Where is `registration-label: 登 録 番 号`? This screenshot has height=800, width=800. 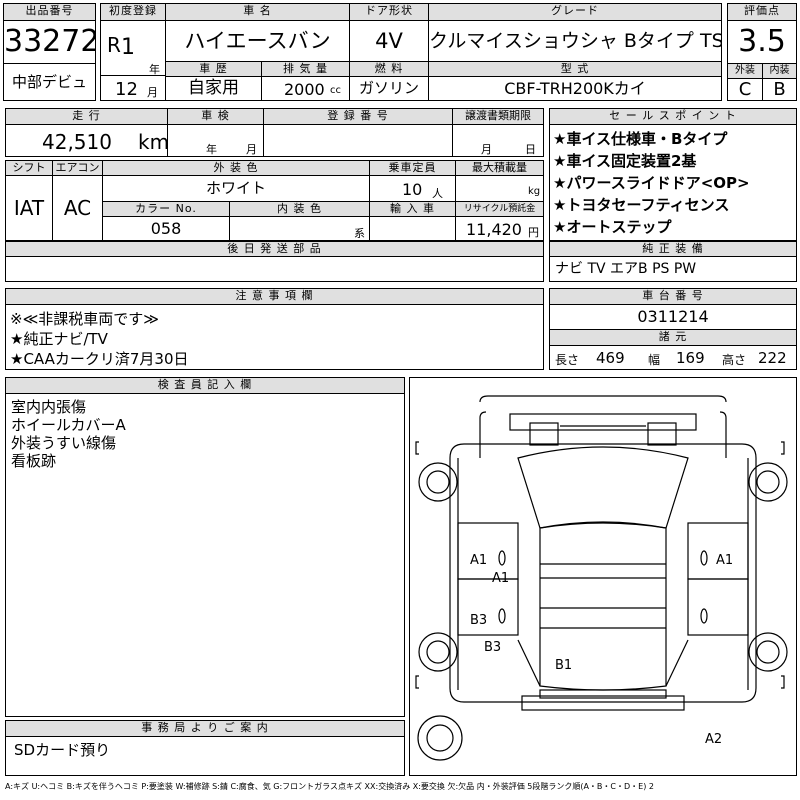 registration-label: 登 録 番 号 is located at coordinates (358, 116).